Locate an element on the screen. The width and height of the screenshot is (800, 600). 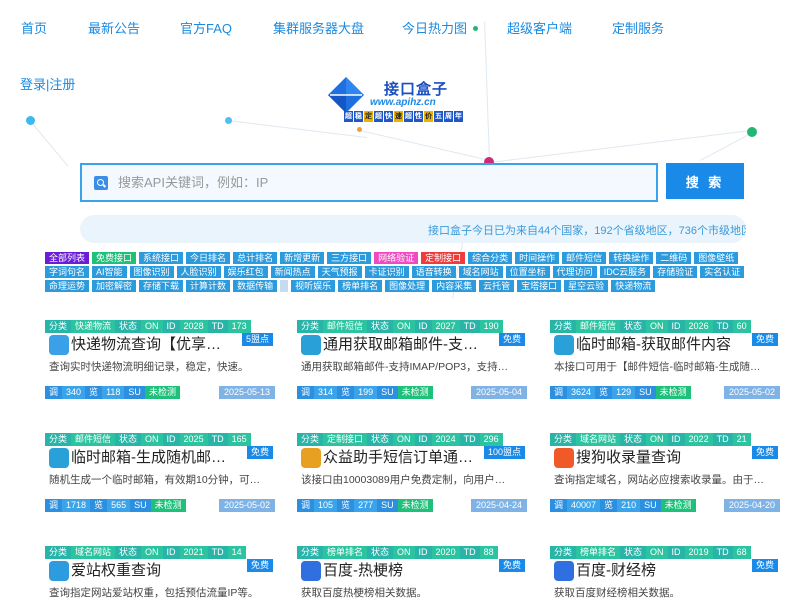
logo-icon is located at coordinates (346, 95).